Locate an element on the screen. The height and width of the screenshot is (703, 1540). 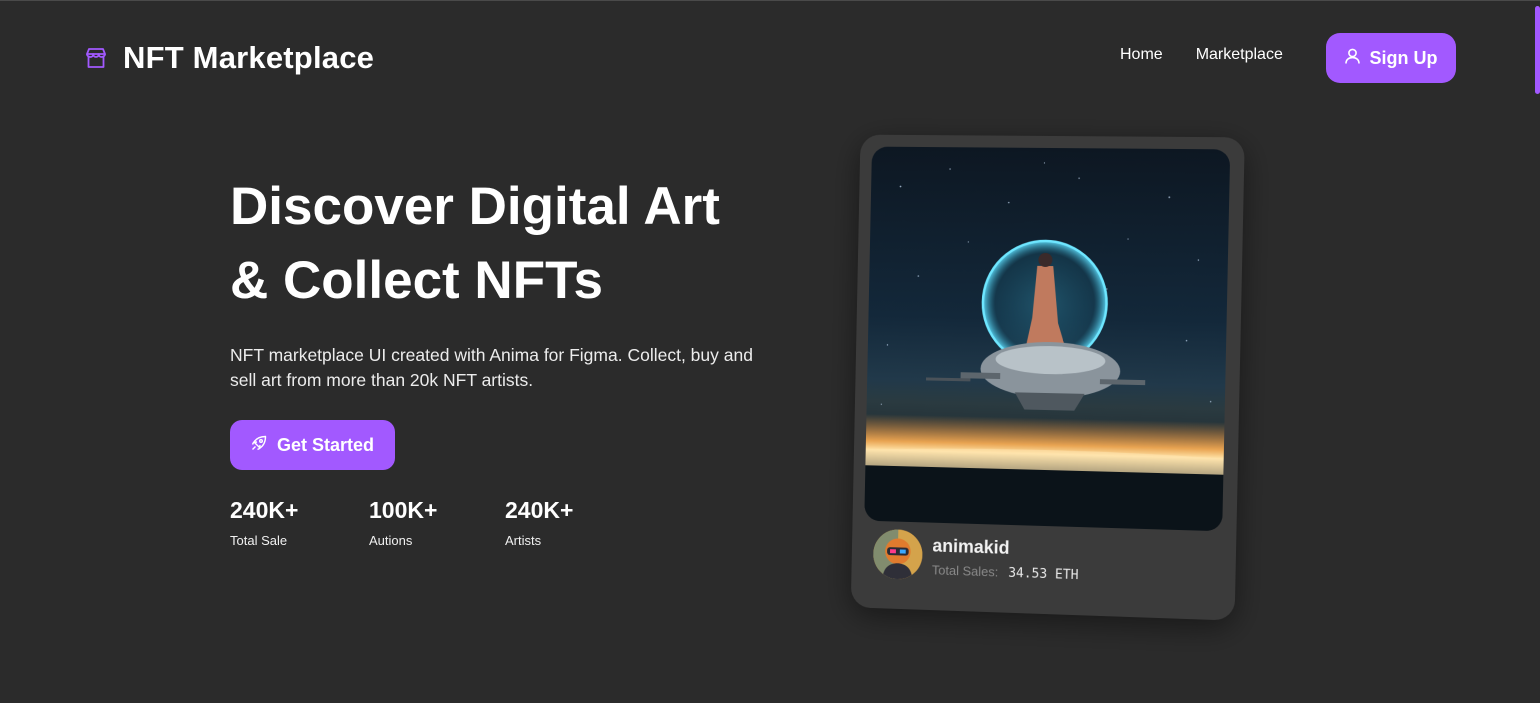
top-border is located at coordinates (770, 0).